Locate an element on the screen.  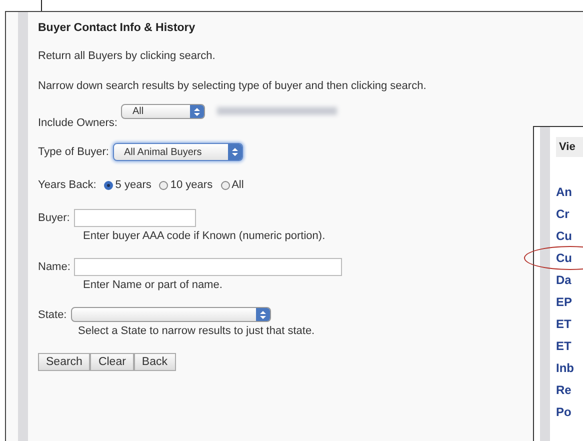
name-field is located at coordinates (208, 267).